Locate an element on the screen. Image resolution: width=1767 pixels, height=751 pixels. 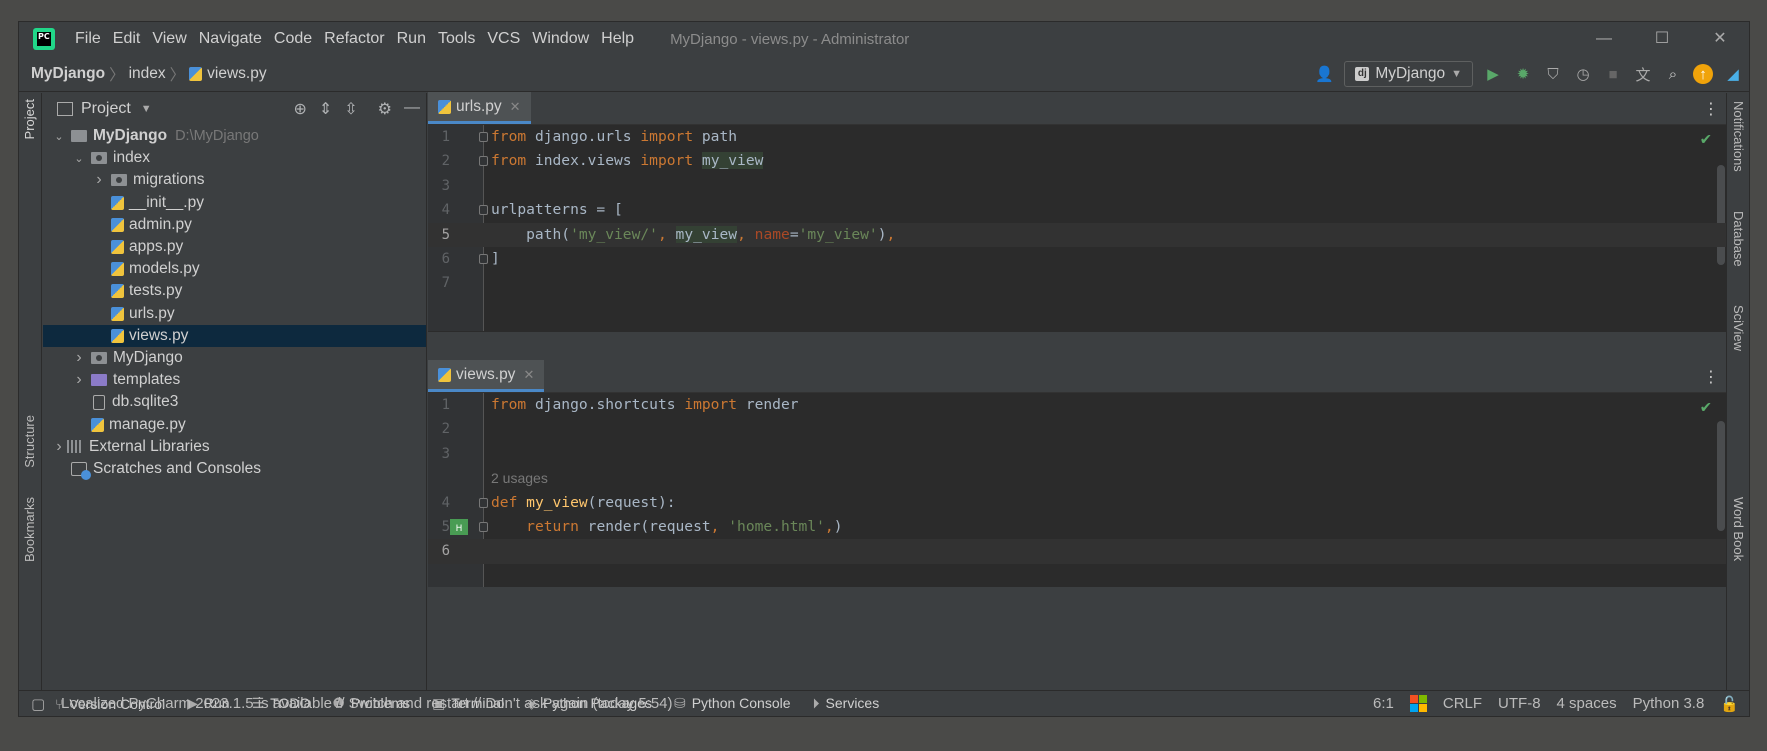
bookmarks-tool-tab: Bookmarks is located at coordinates (29, 529).